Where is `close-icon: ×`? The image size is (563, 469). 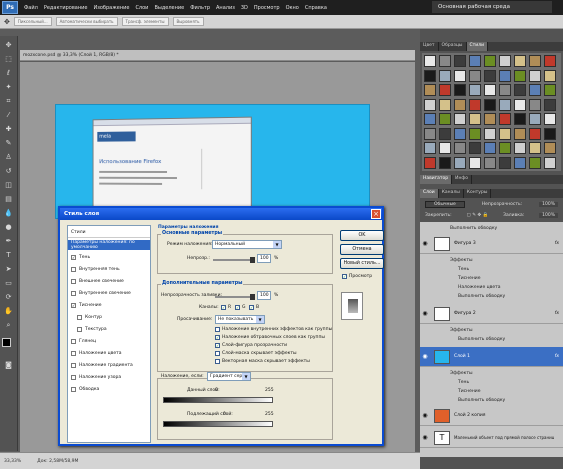
close-icon: × is located at coordinates (376, 214).